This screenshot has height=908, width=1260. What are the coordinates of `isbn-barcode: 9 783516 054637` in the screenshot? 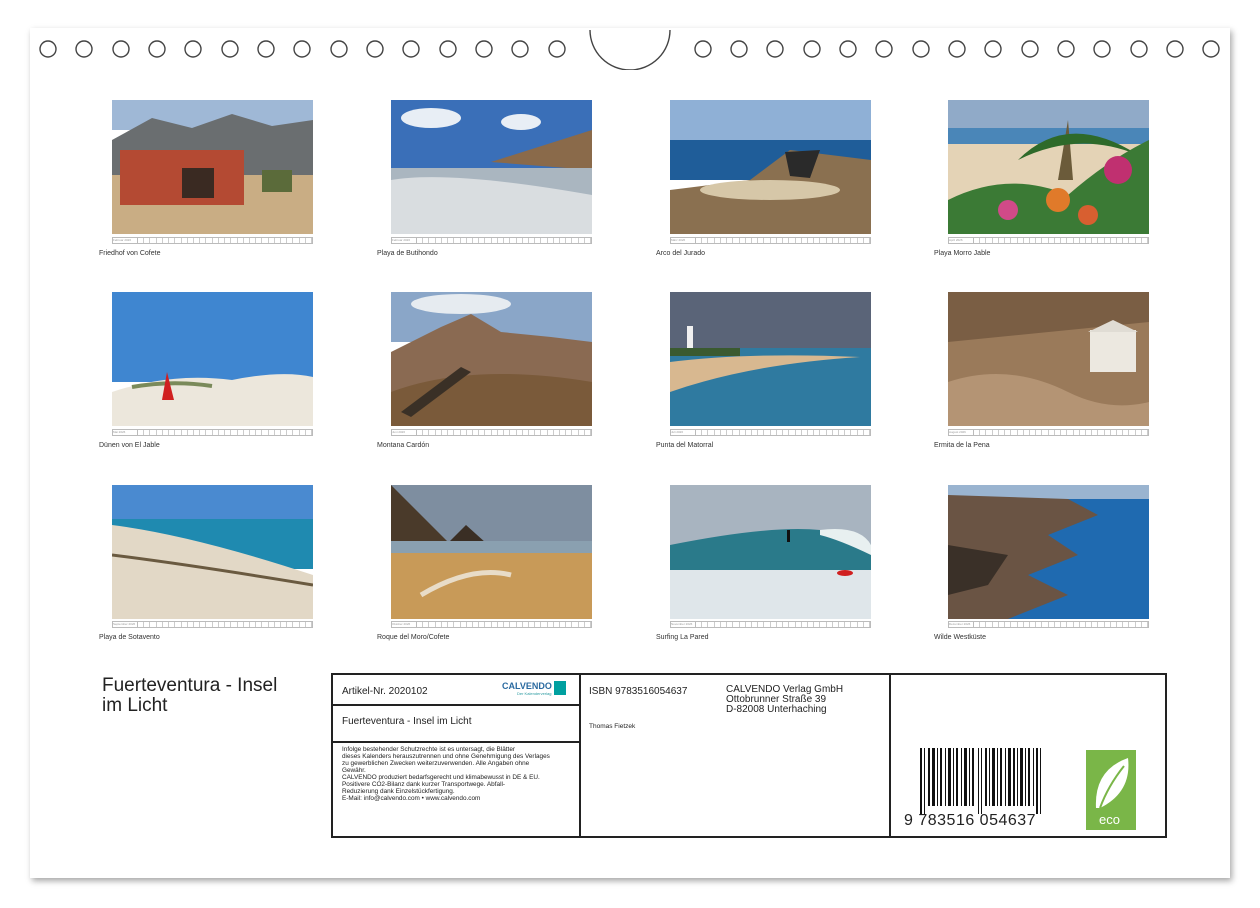 It's located at (977, 788).